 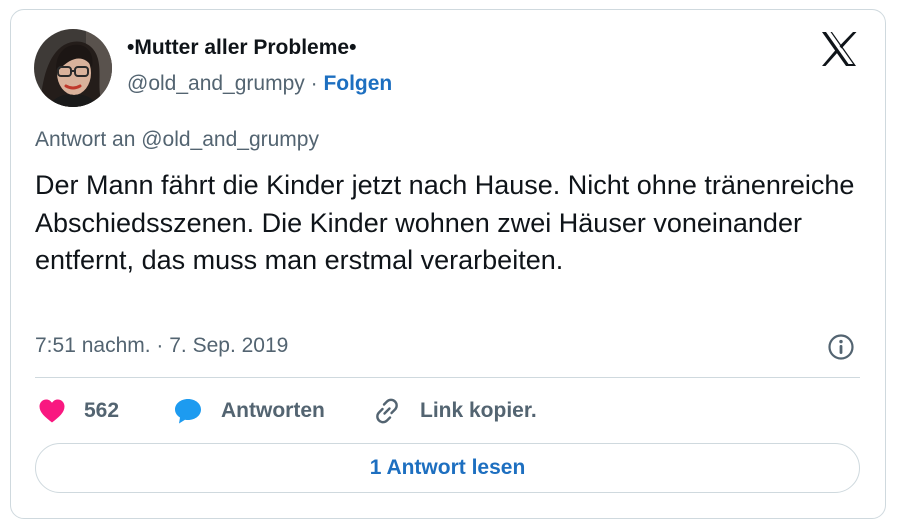 What do you see at coordinates (387, 411) in the screenshot?
I see `link-icon` at bounding box center [387, 411].